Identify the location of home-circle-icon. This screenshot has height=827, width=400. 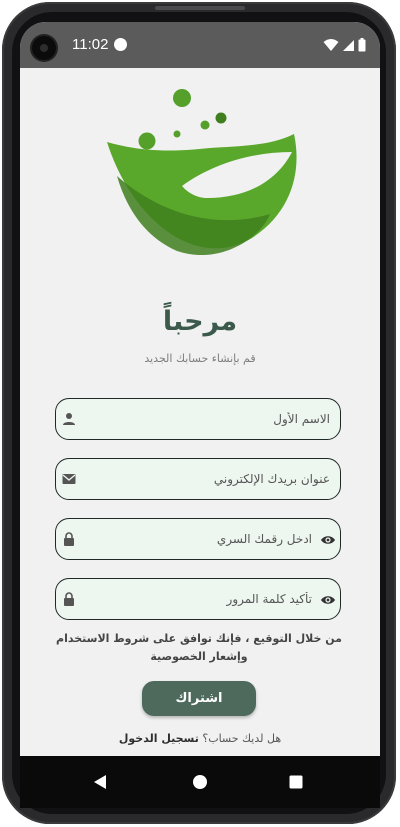
(200, 782).